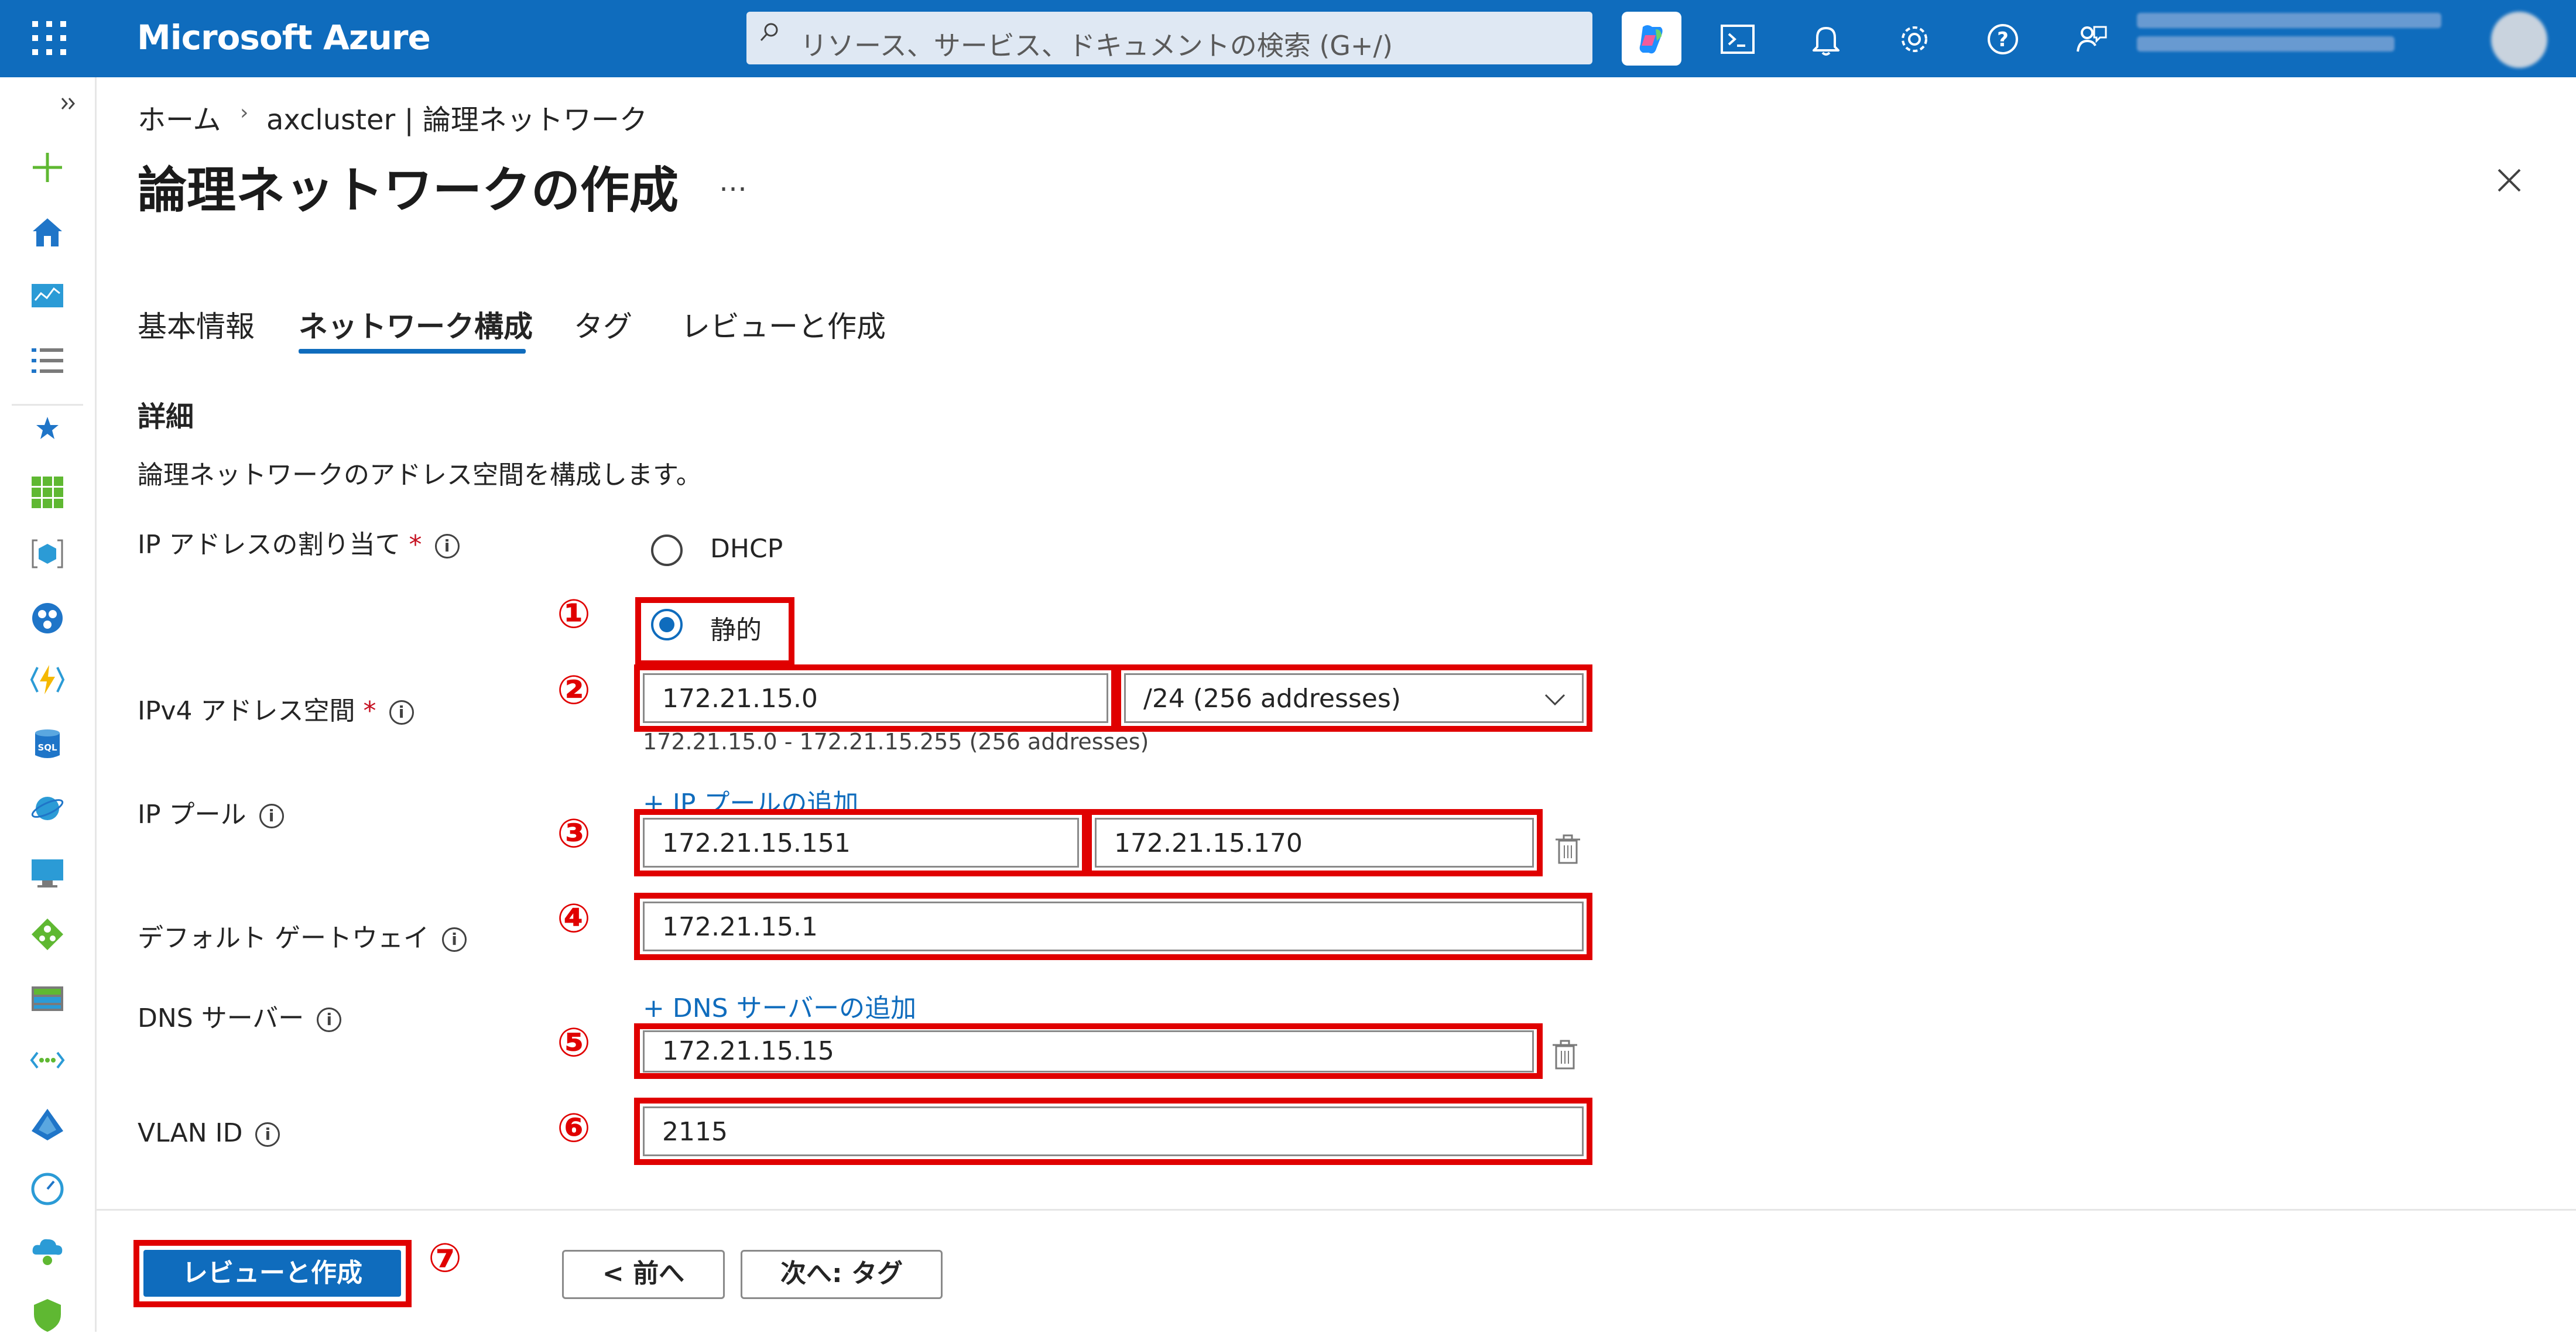  Describe the element at coordinates (1354, 698) in the screenshot. I see `ipv4-prefix-select: /24 (256 addresses)` at that location.